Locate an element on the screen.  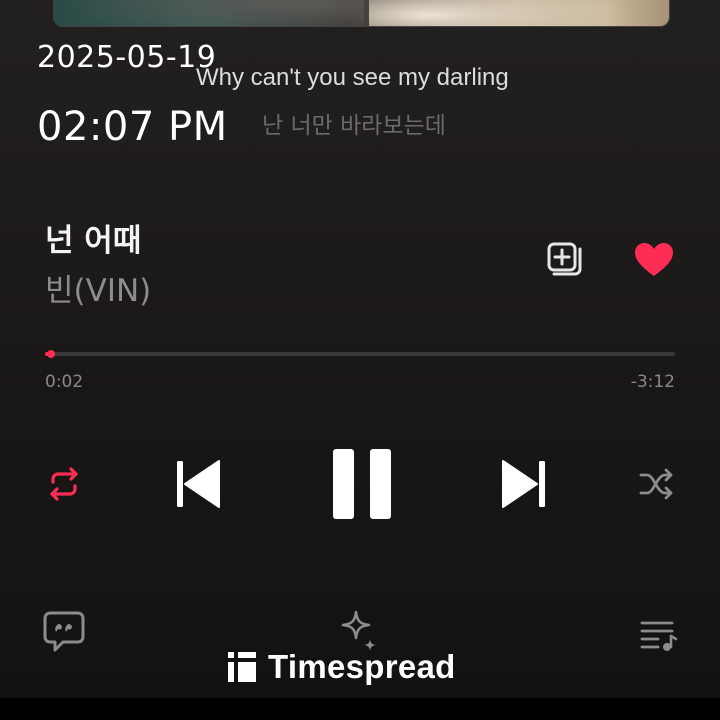
timestamp-date: 2025-05-19 is located at coordinates (127, 57).